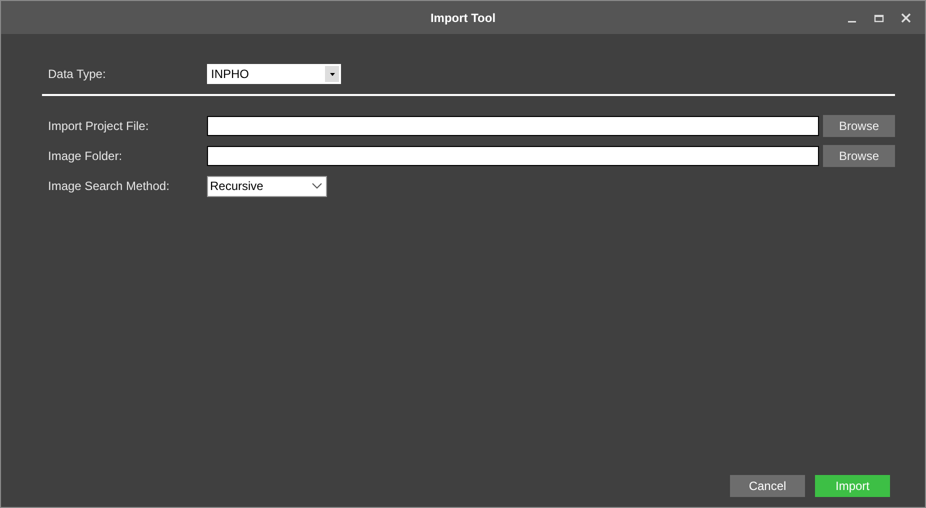  Describe the element at coordinates (267, 186) in the screenshot. I see `search-method-dropdown: Recursive` at that location.